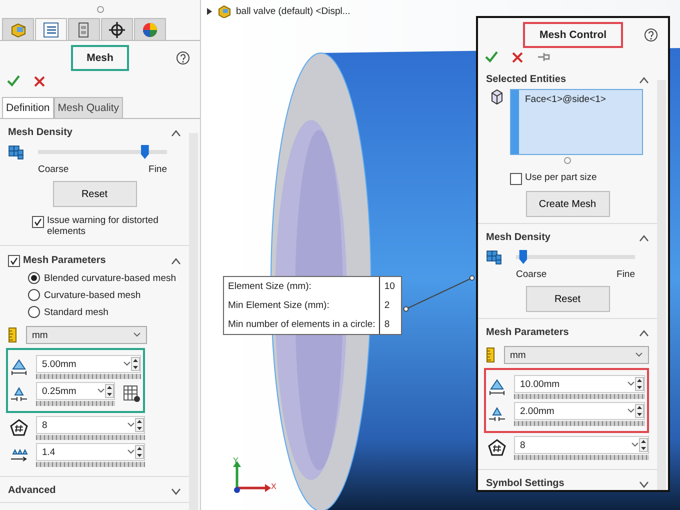 This screenshot has width=680, height=510. What do you see at coordinates (525, 483) in the screenshot?
I see `section-title: Symbol Settings` at bounding box center [525, 483].